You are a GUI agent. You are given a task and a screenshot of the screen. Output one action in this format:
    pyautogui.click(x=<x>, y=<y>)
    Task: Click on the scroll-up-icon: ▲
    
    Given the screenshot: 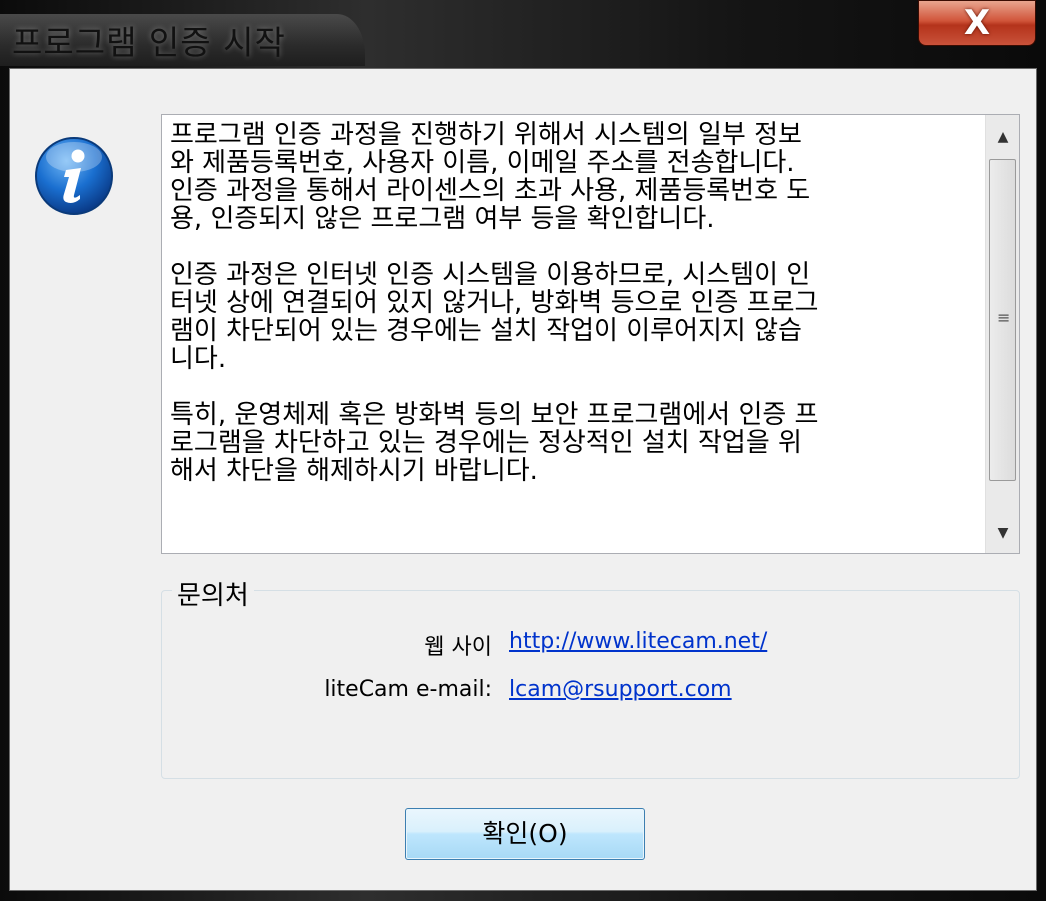 What is the action you would take?
    pyautogui.click(x=1003, y=137)
    